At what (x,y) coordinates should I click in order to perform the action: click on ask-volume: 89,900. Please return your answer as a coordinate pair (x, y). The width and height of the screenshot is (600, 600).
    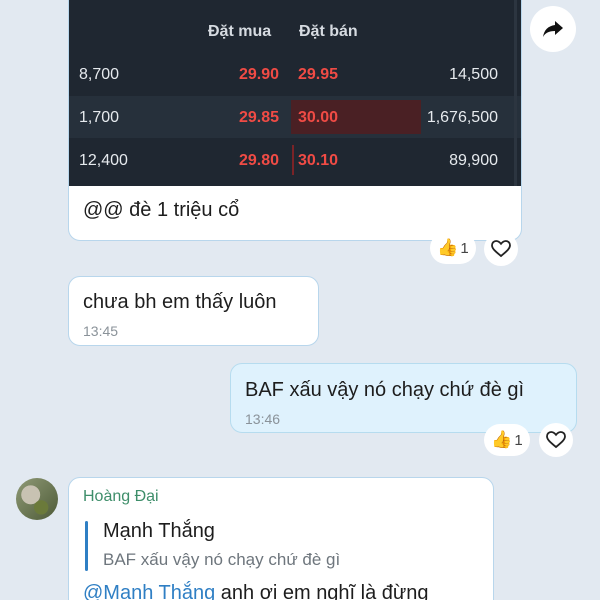
    Looking at the image, I should click on (473, 160).